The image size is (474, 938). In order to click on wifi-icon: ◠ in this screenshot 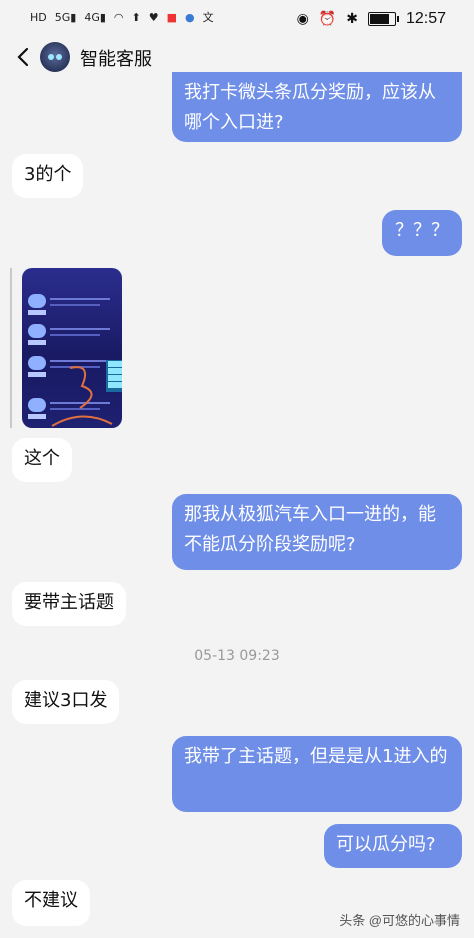, I will do `click(118, 17)`.